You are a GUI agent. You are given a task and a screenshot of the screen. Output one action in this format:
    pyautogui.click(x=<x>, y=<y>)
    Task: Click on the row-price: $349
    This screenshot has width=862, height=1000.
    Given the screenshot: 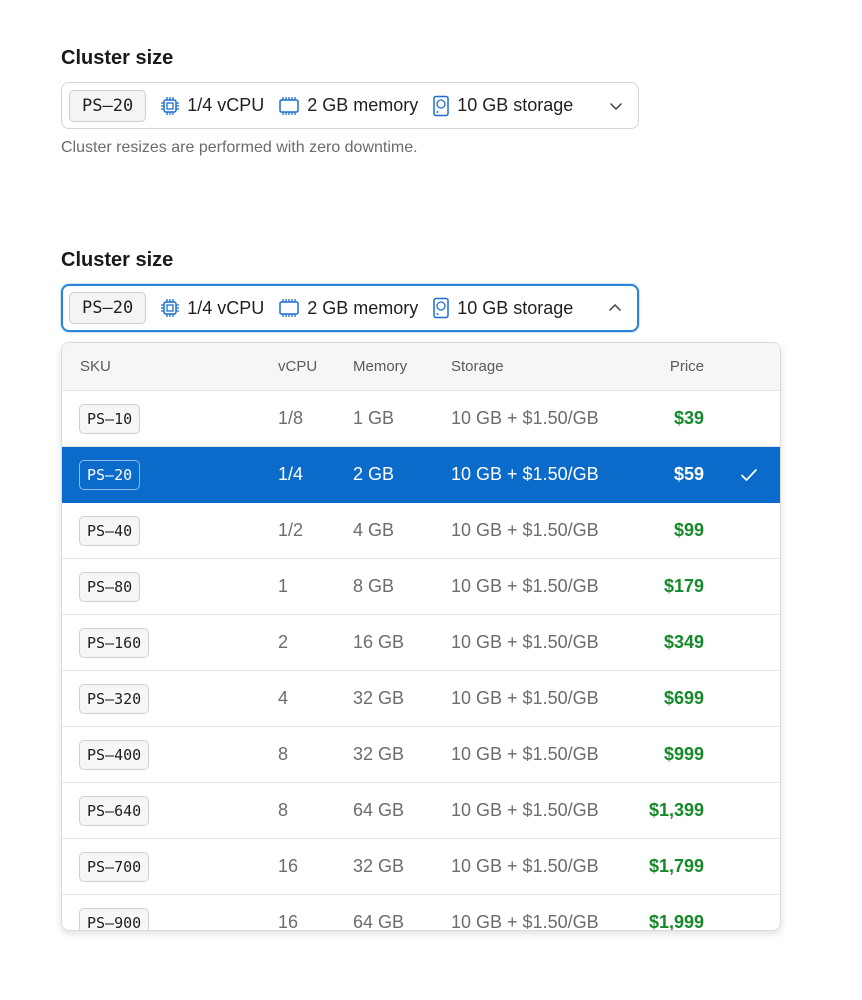 What is the action you would take?
    pyautogui.click(x=683, y=642)
    